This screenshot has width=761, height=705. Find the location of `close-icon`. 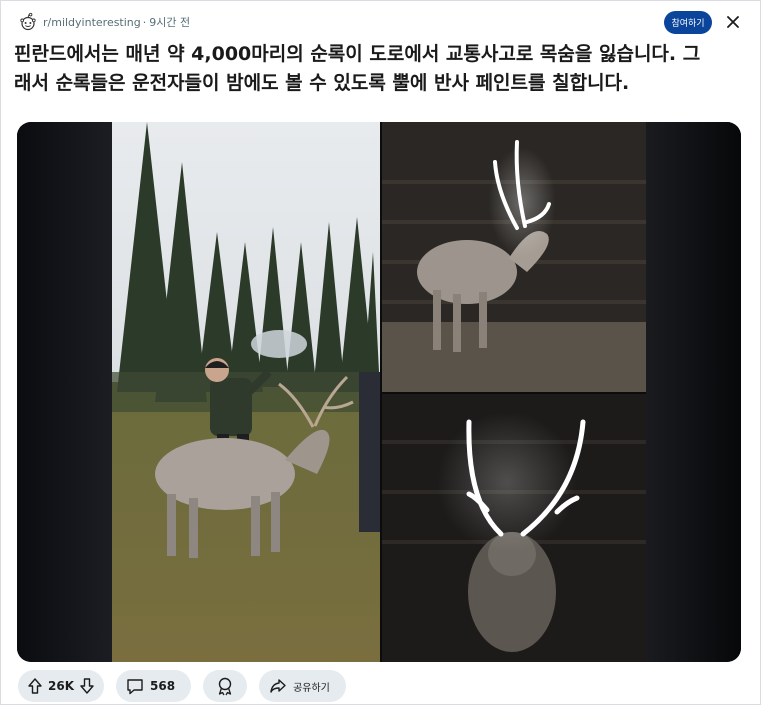

close-icon is located at coordinates (733, 22).